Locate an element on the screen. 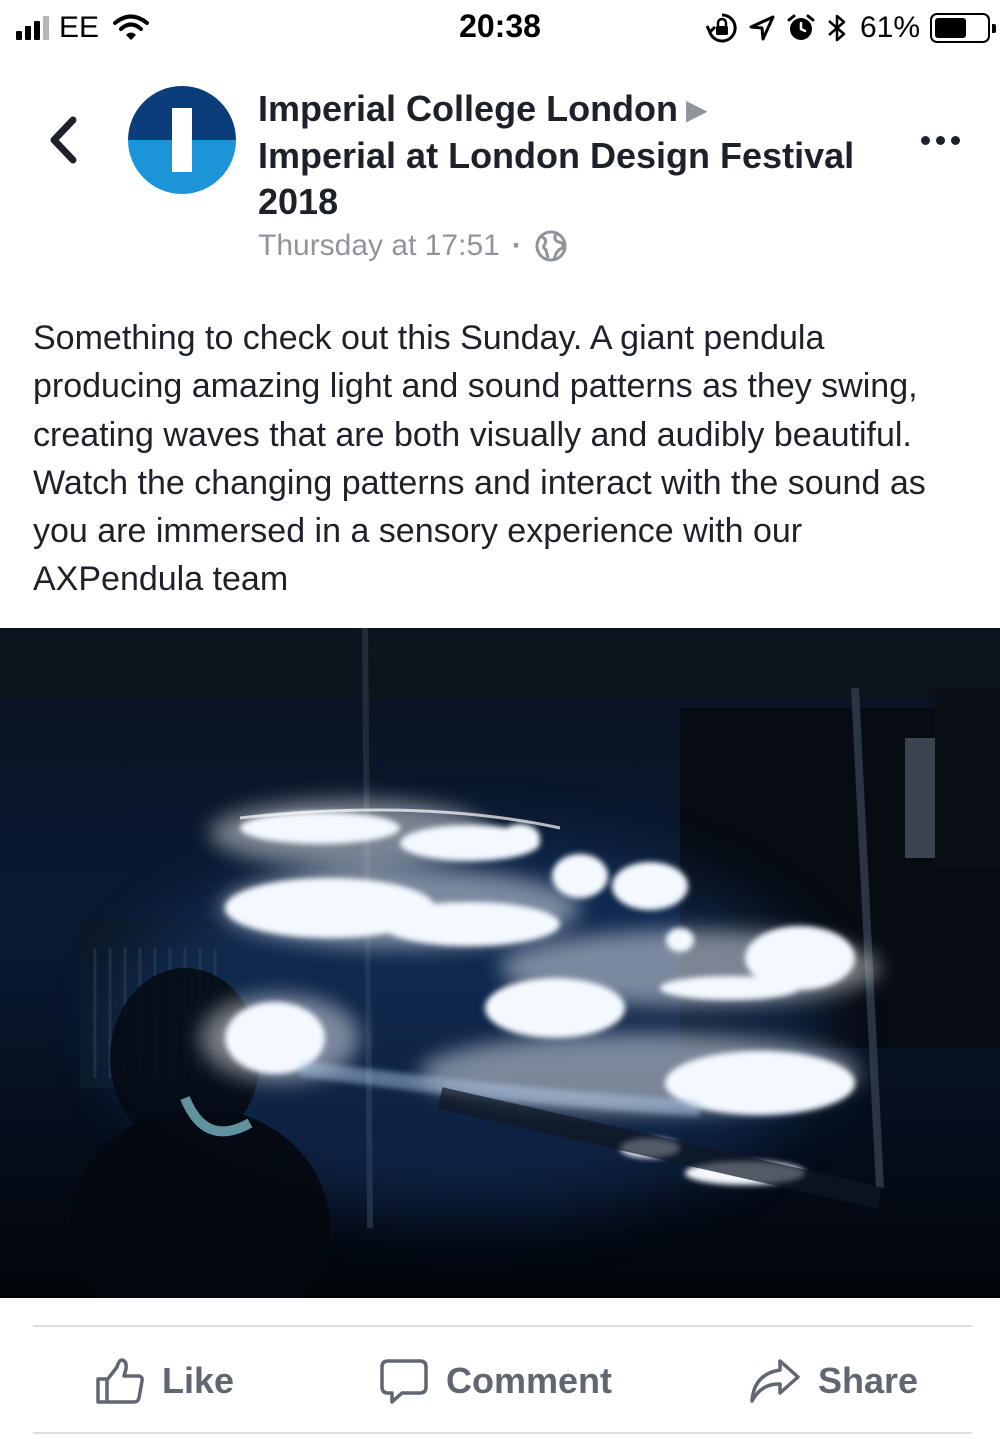 The image size is (1000, 1439). post-meta: Thursday at 17:51 · is located at coordinates (413, 246).